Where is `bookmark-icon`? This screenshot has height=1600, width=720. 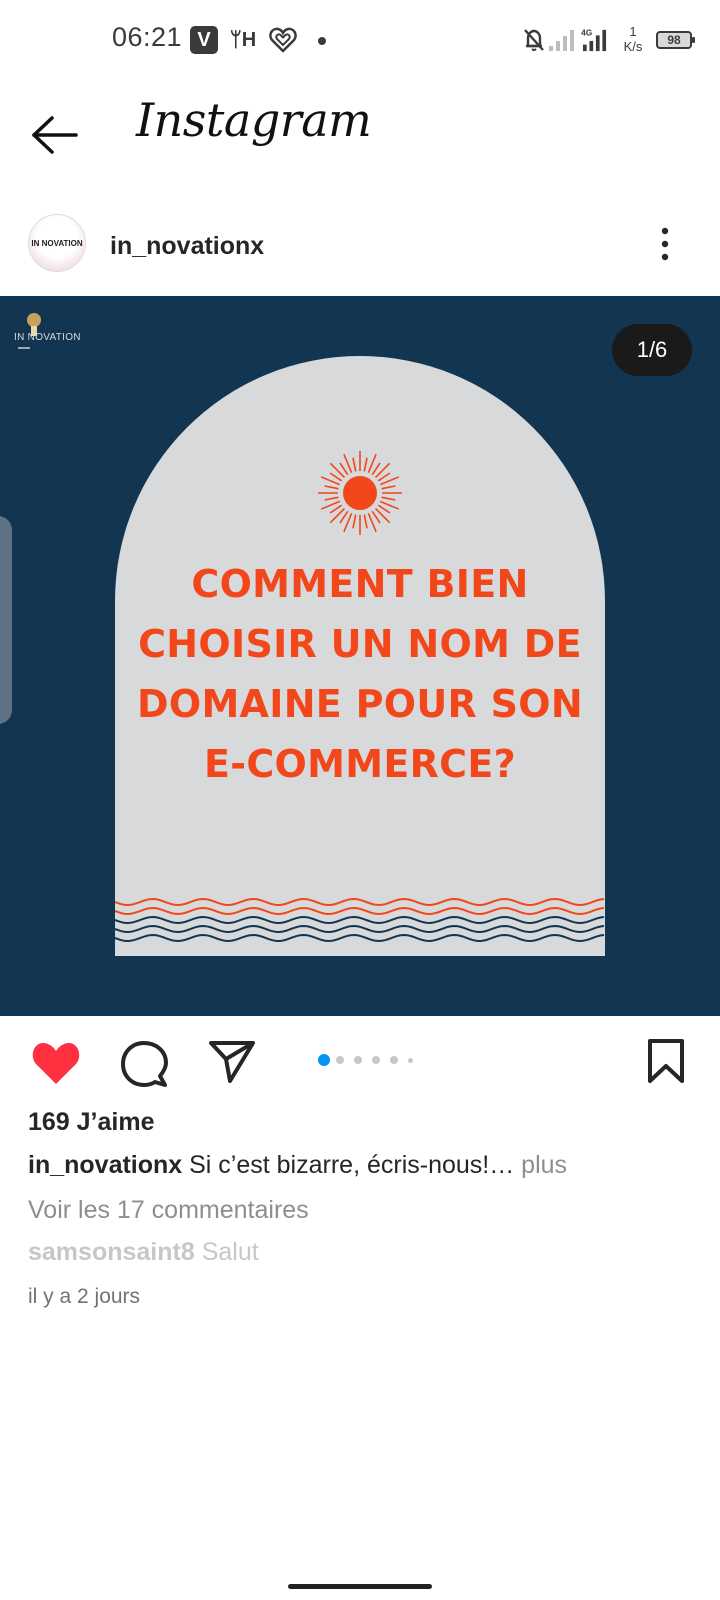
bookmark-icon is located at coordinates (666, 1061).